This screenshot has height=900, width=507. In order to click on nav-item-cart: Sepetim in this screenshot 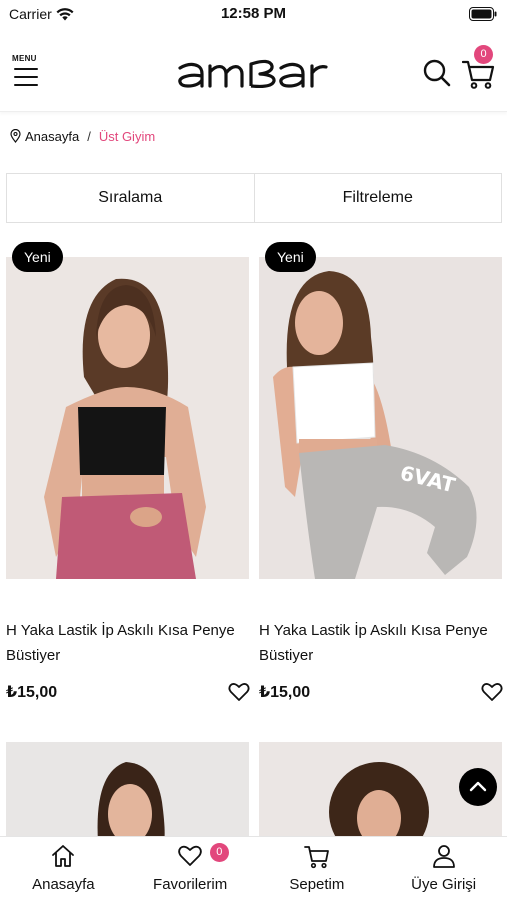, I will do `click(317, 868)`.